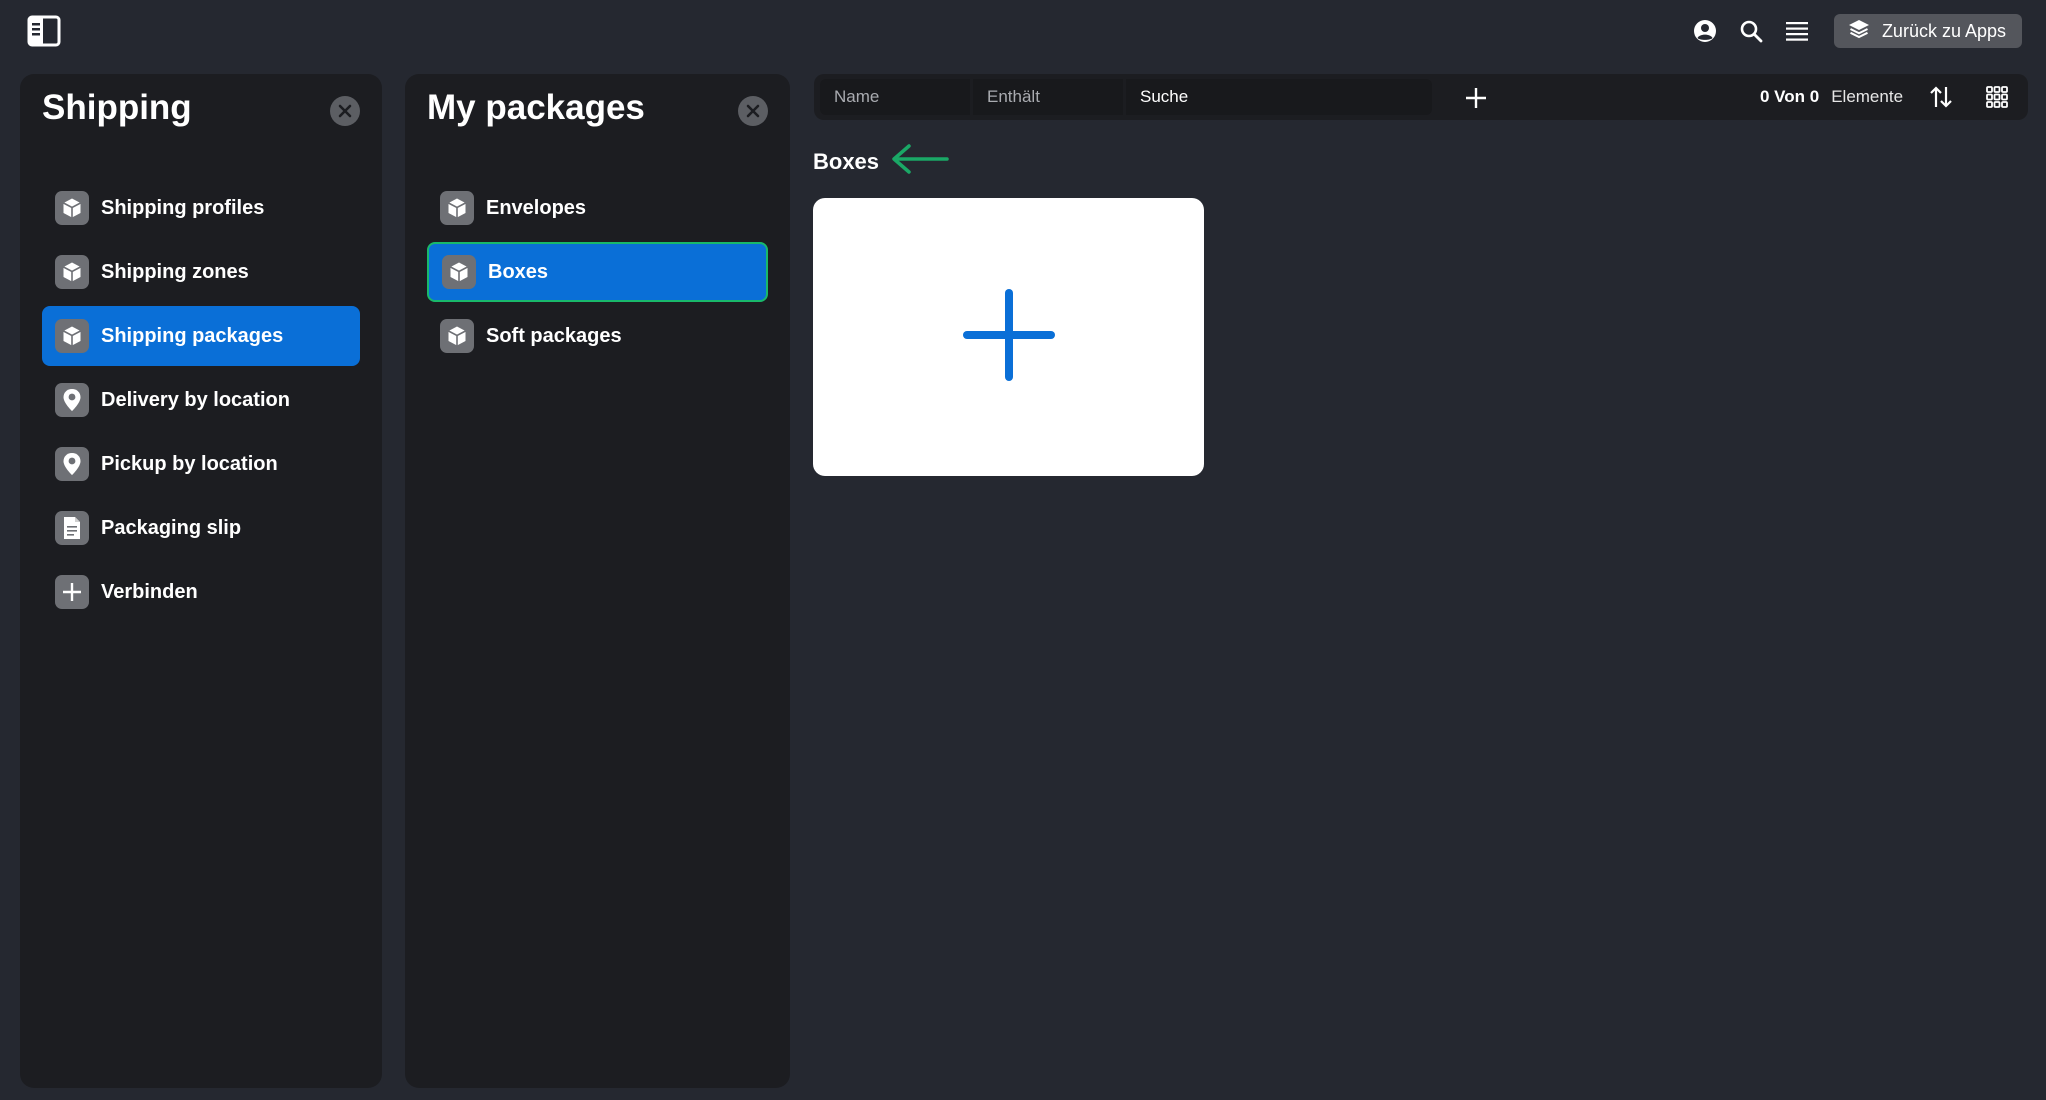 The image size is (2046, 1100). Describe the element at coordinates (597, 208) in the screenshot. I see `packages-item-envelopes: Envelopes` at that location.